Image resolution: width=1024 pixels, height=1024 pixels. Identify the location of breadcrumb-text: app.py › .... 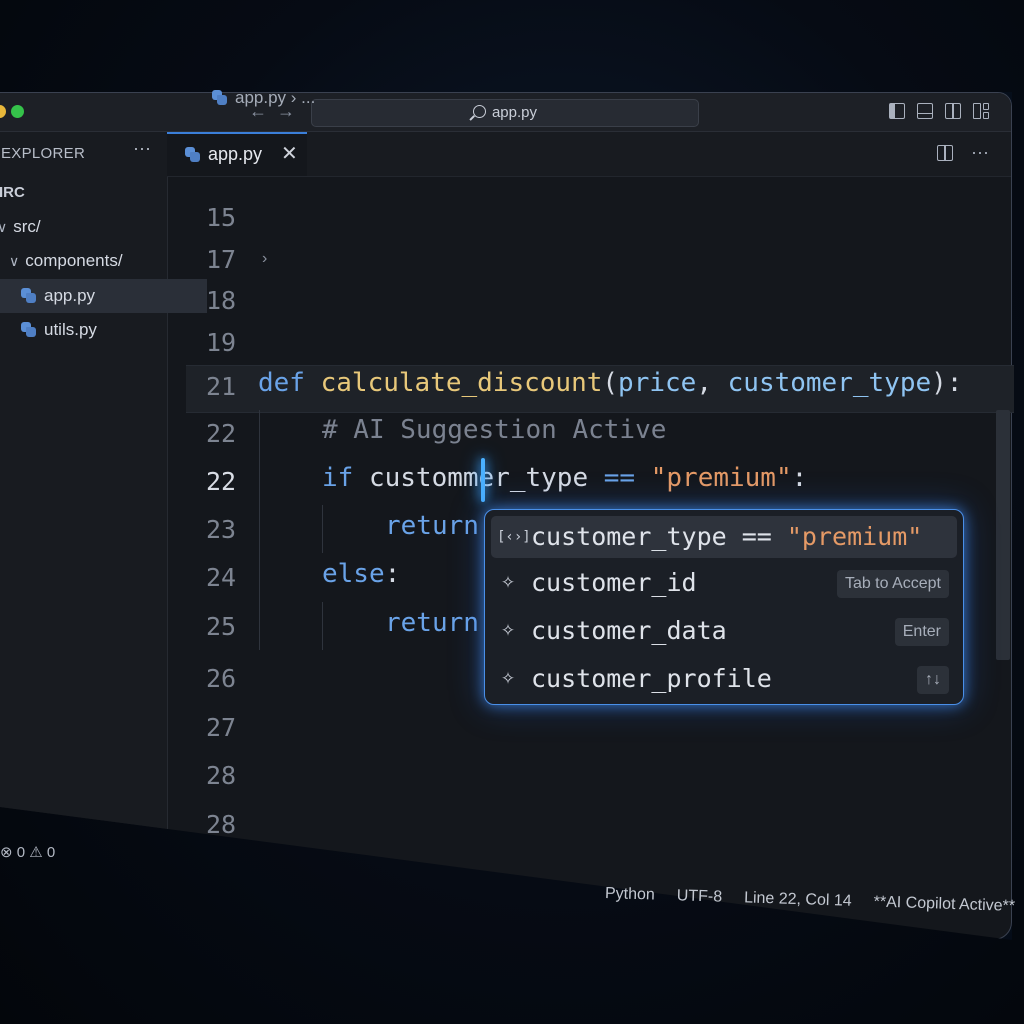
(275, 97).